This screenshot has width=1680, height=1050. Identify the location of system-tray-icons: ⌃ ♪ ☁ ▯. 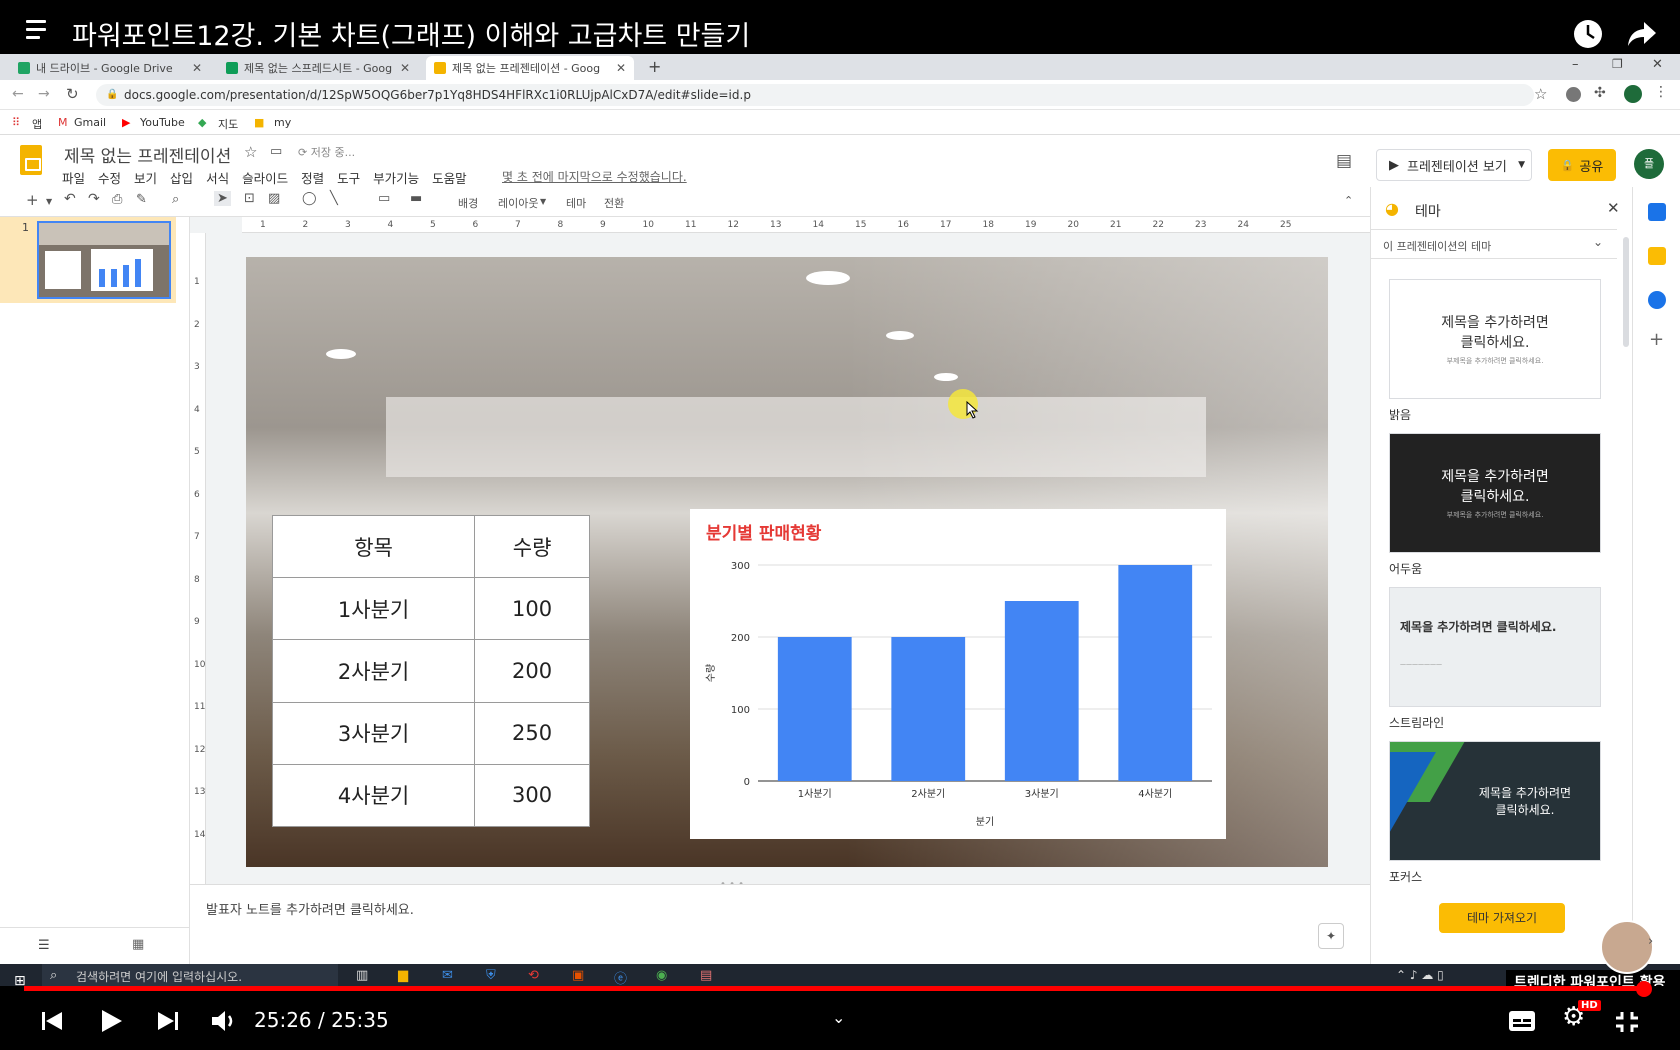
(1420, 975).